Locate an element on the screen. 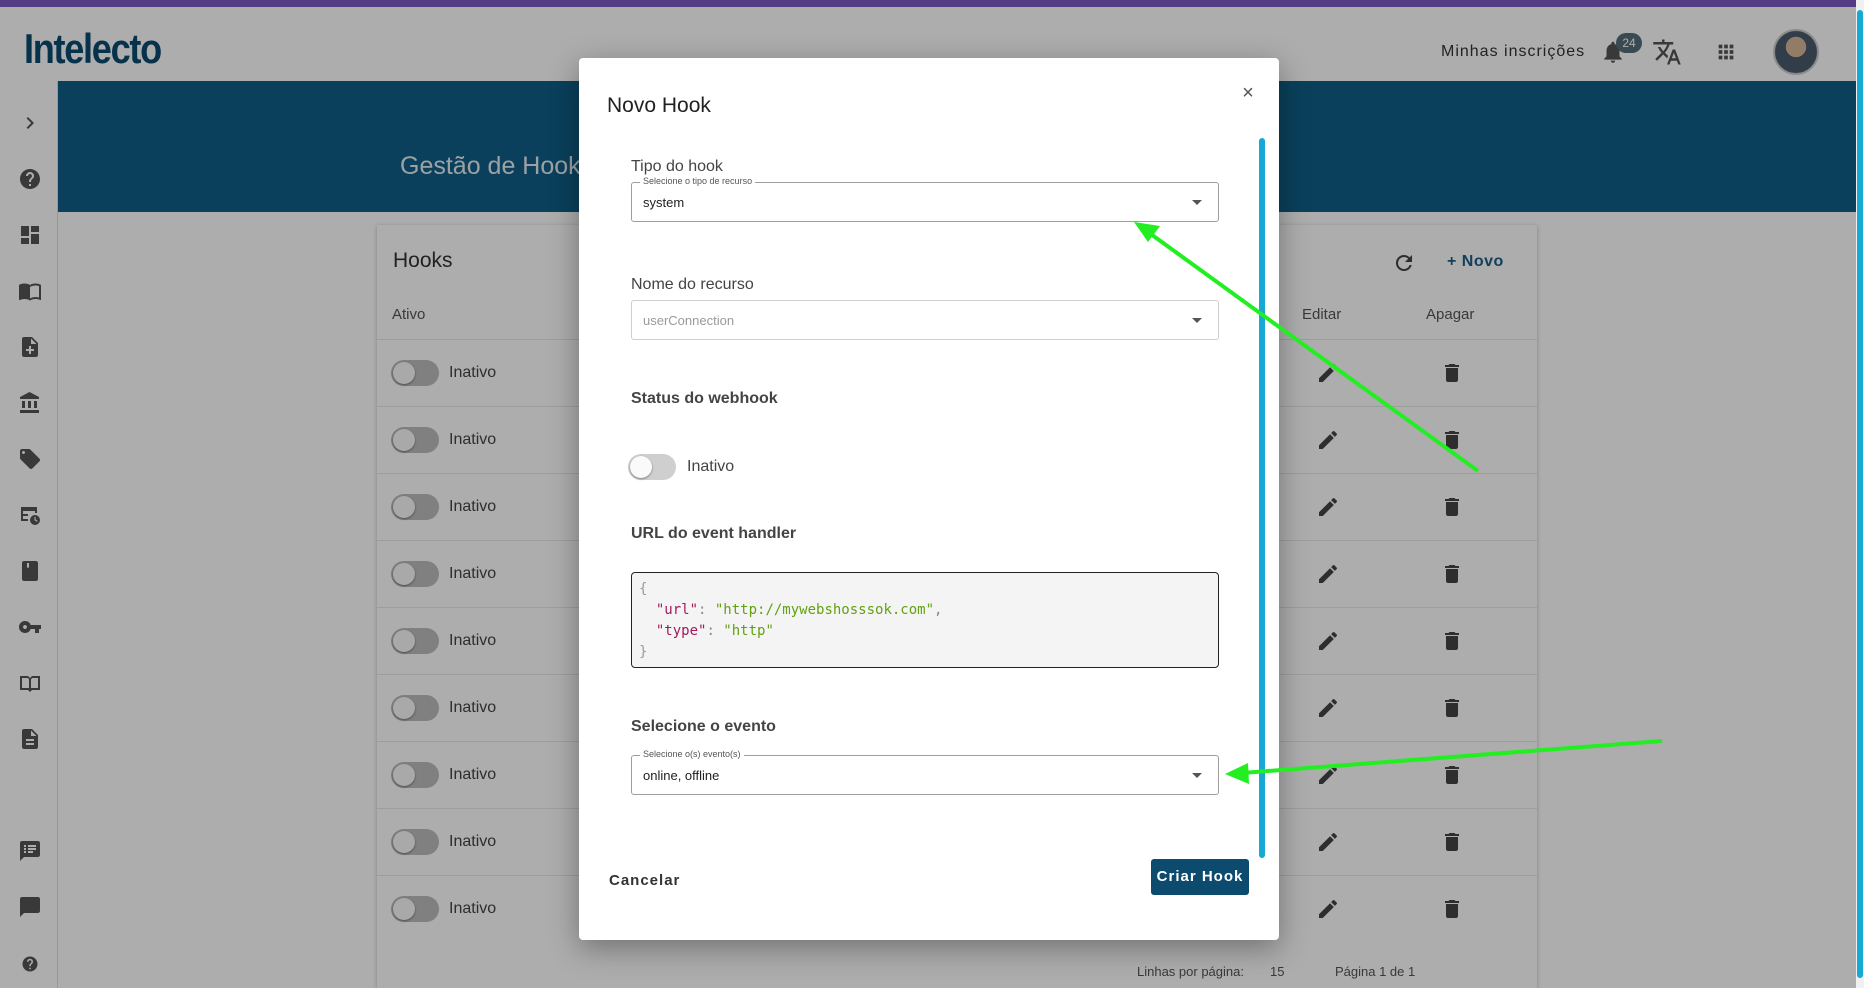  close-icon: × is located at coordinates (1248, 93).